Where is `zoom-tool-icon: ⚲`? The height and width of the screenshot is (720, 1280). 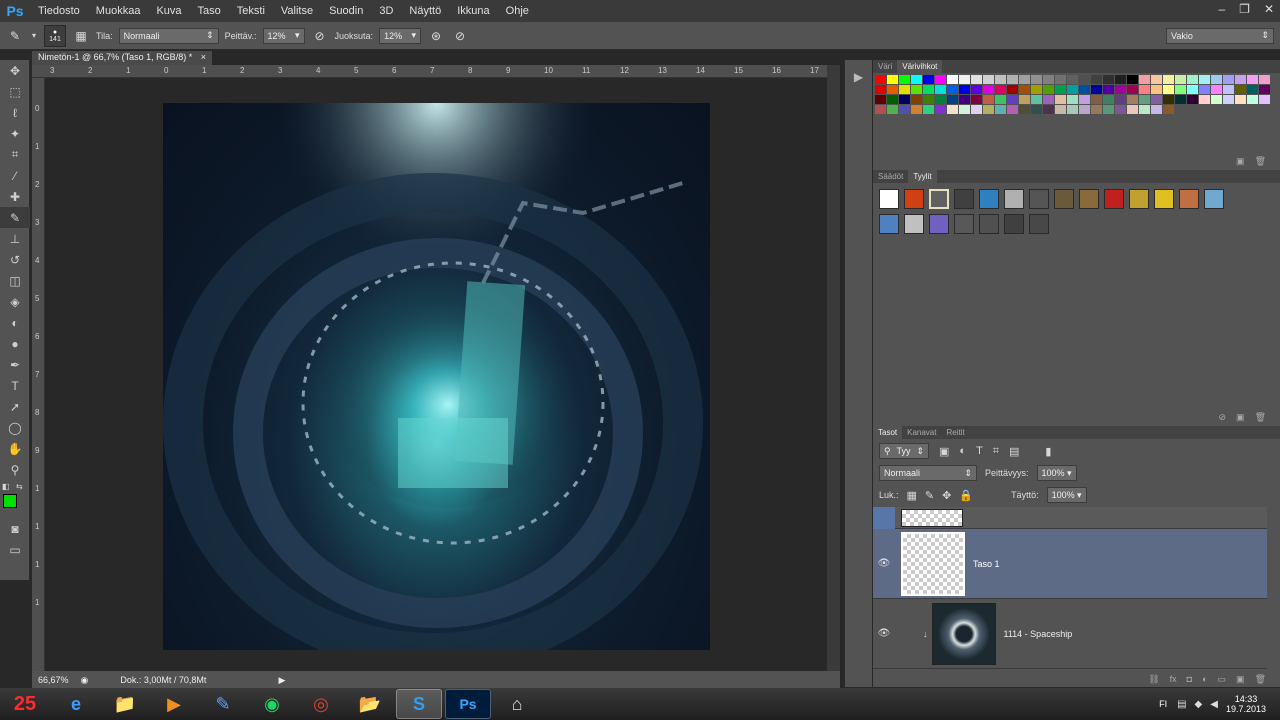 zoom-tool-icon: ⚲ is located at coordinates (15, 469).